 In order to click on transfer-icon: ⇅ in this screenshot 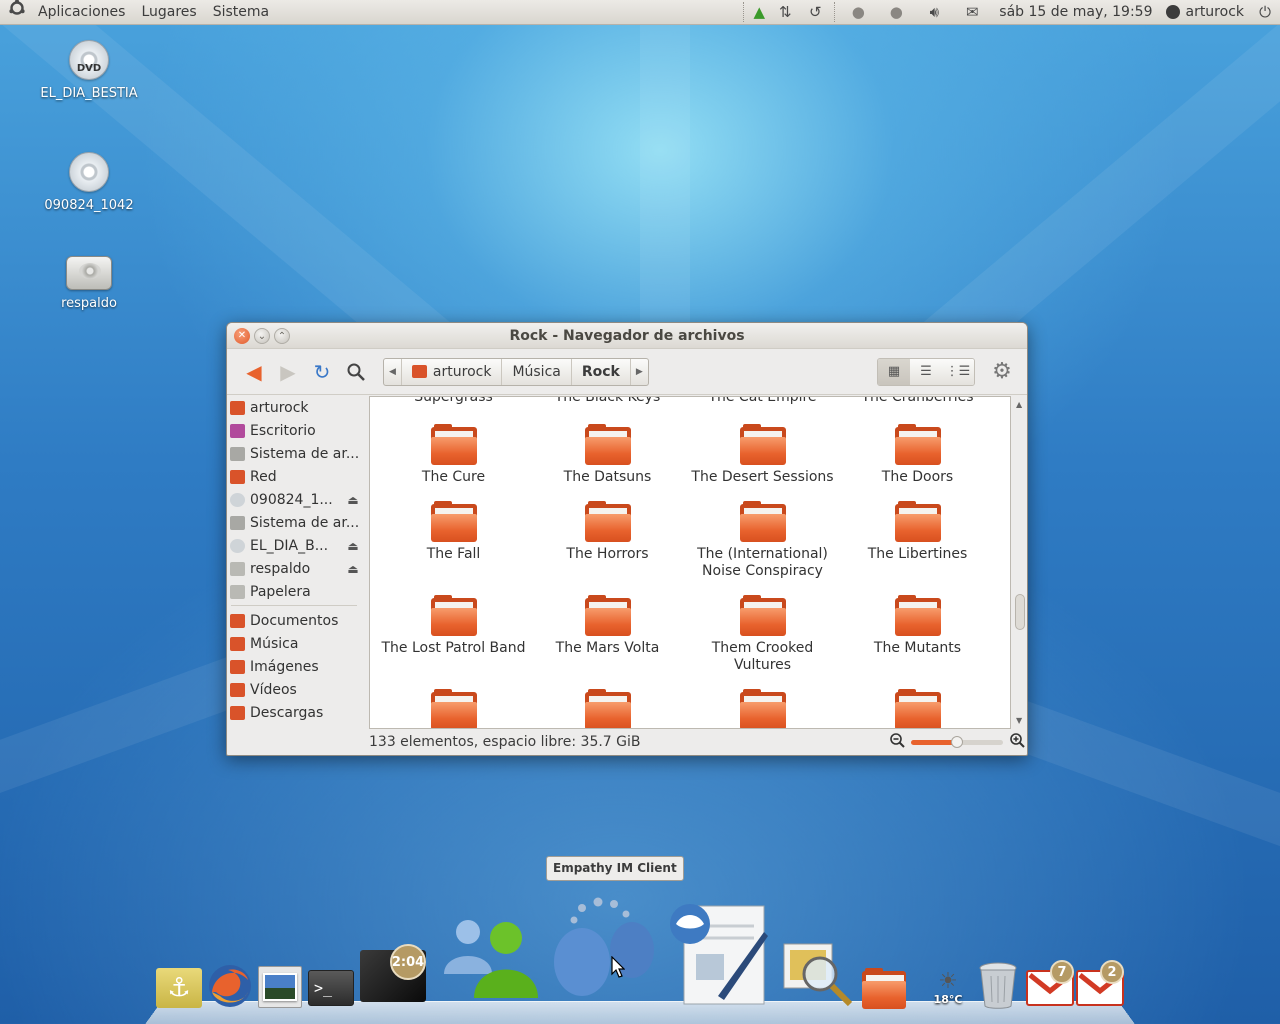, I will do `click(785, 12)`.